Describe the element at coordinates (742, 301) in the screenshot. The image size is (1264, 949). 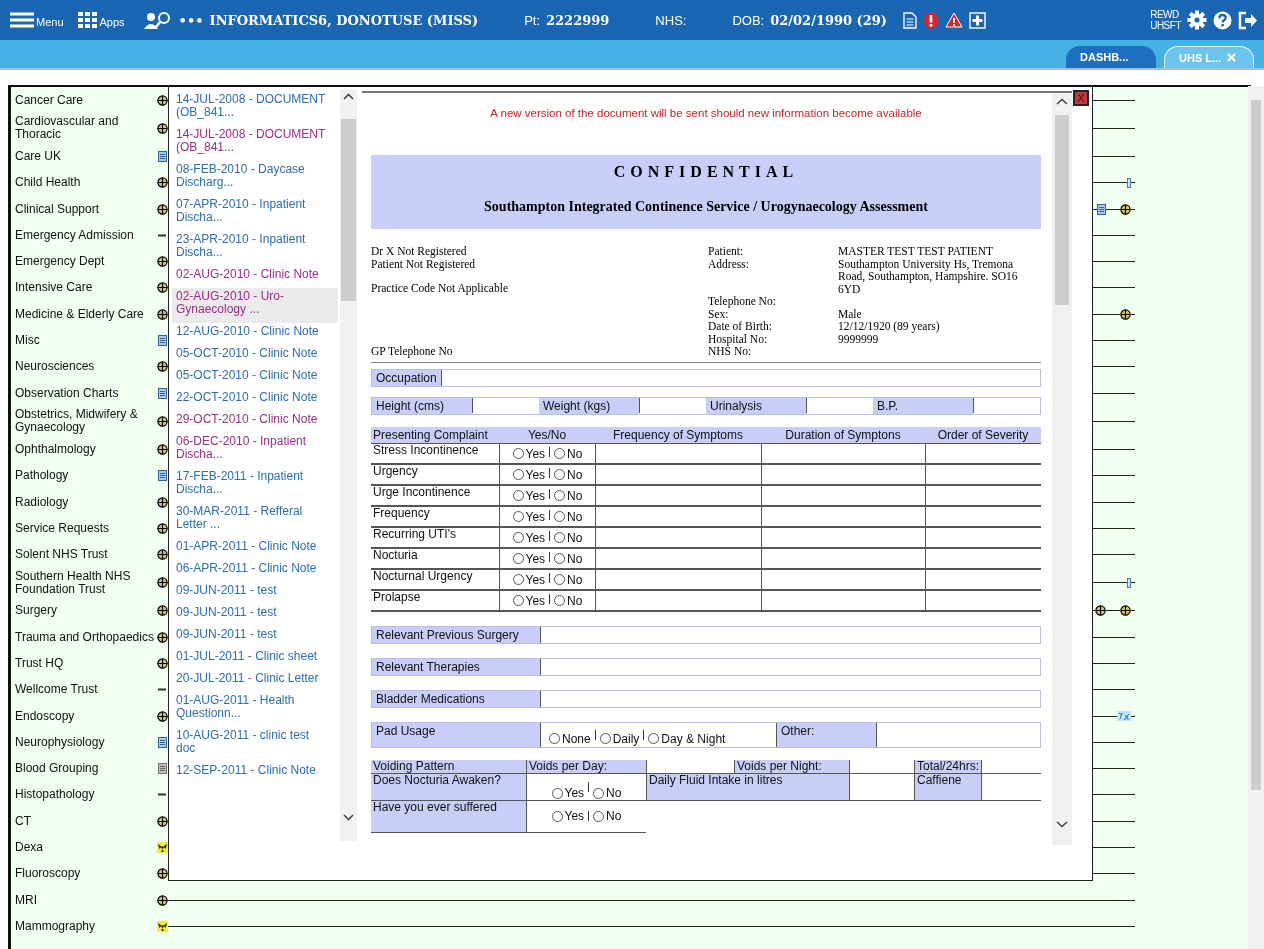
I see `field-label: Telephone No:` at that location.